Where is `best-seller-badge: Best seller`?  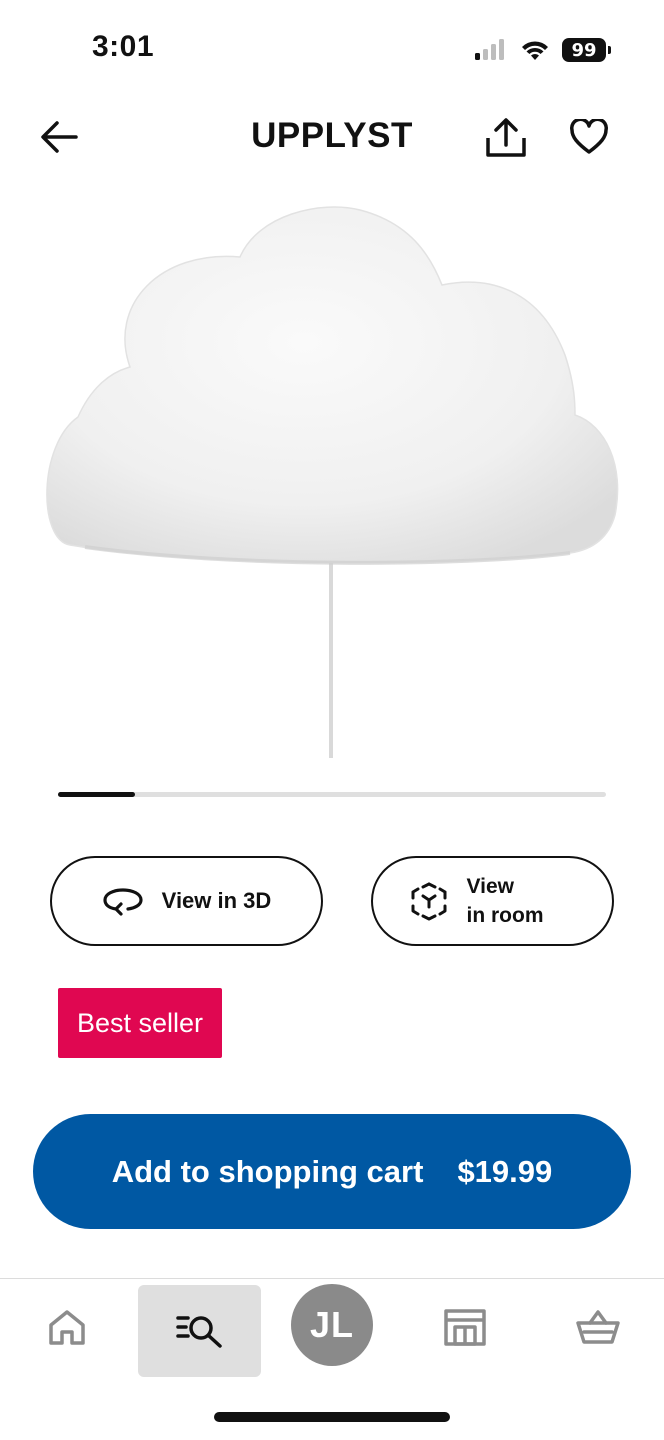
best-seller-badge: Best seller is located at coordinates (140, 1023).